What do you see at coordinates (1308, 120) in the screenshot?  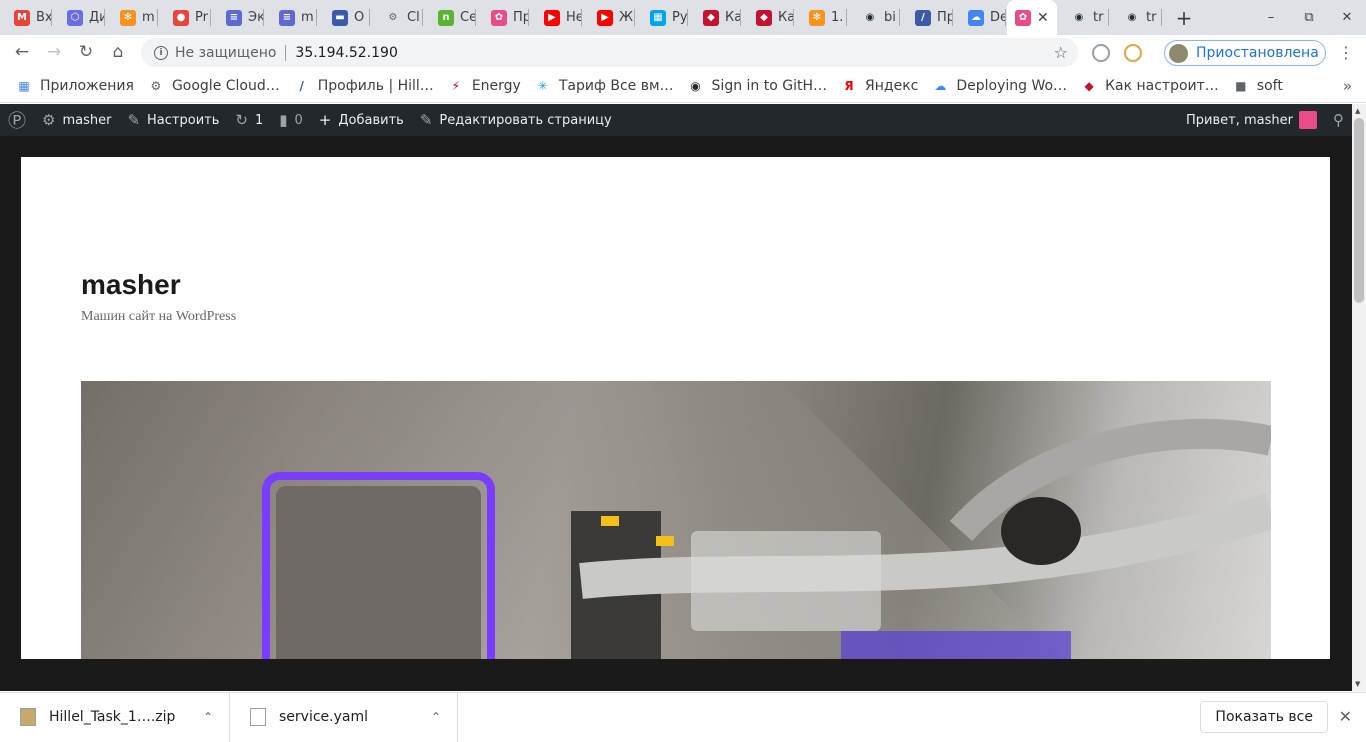 I see `user-avatar` at bounding box center [1308, 120].